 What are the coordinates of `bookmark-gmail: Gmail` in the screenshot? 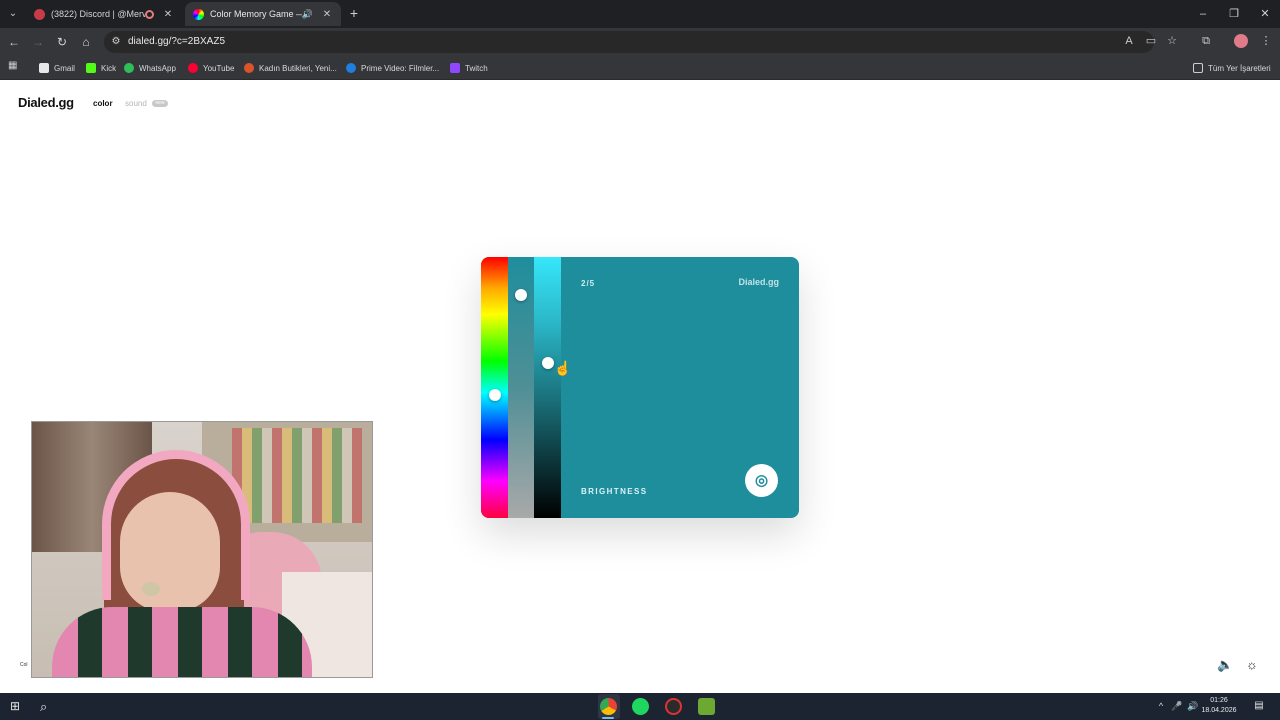 It's located at (57, 68).